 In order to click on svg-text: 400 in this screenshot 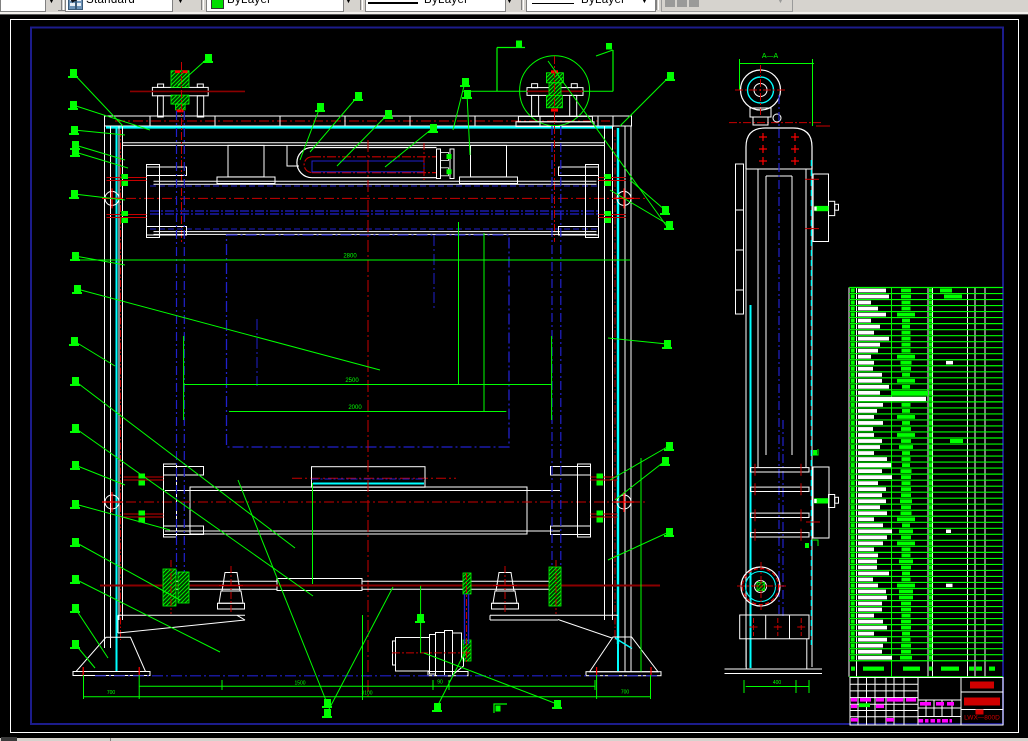, I will do `click(777, 683)`.